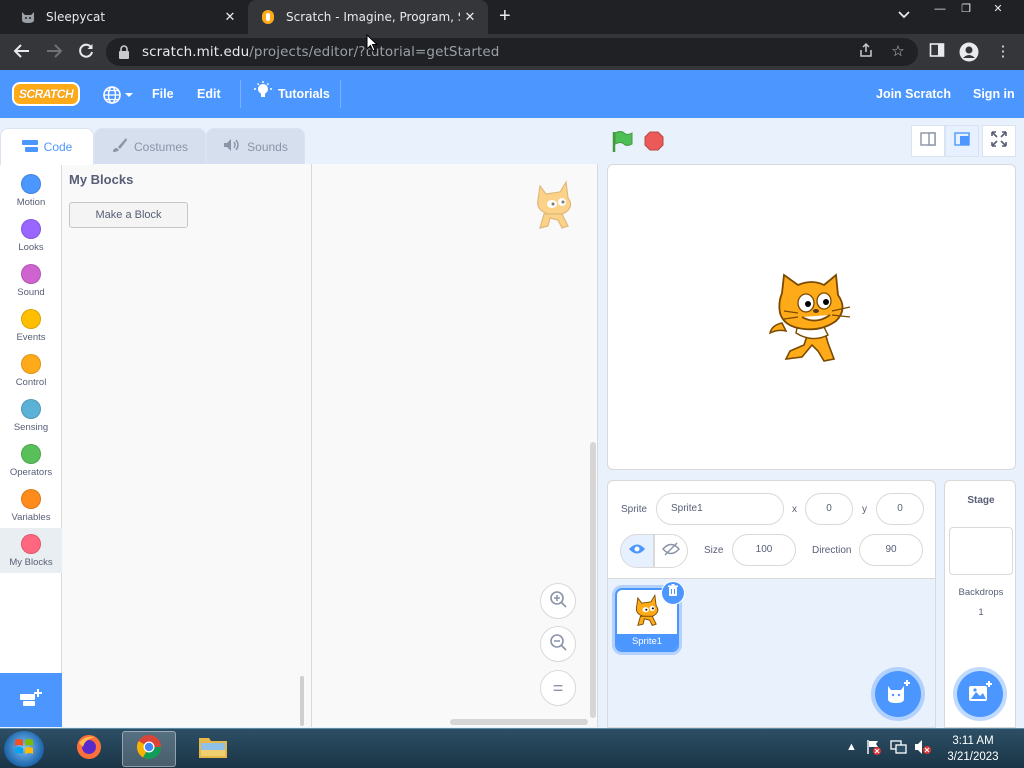 Image resolution: width=1024 pixels, height=768 pixels. I want to click on language-globe-icon, so click(119, 94).